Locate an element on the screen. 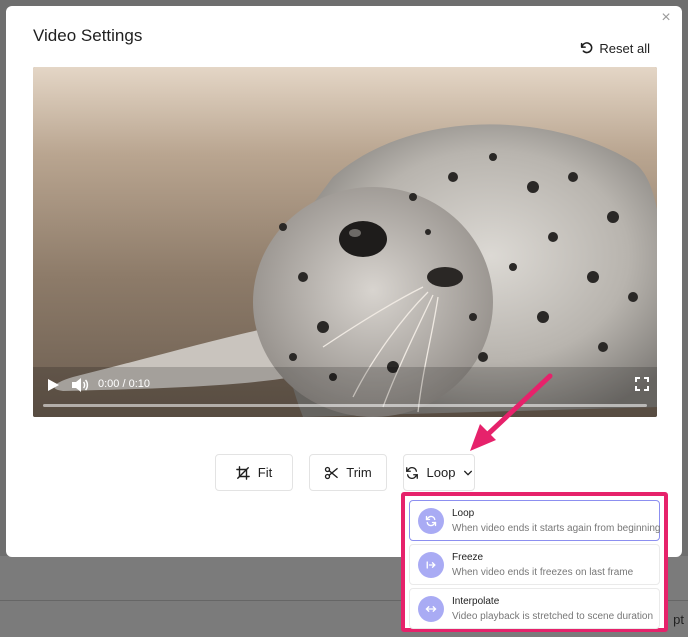 This screenshot has width=688, height=637. volume-icon is located at coordinates (80, 385).